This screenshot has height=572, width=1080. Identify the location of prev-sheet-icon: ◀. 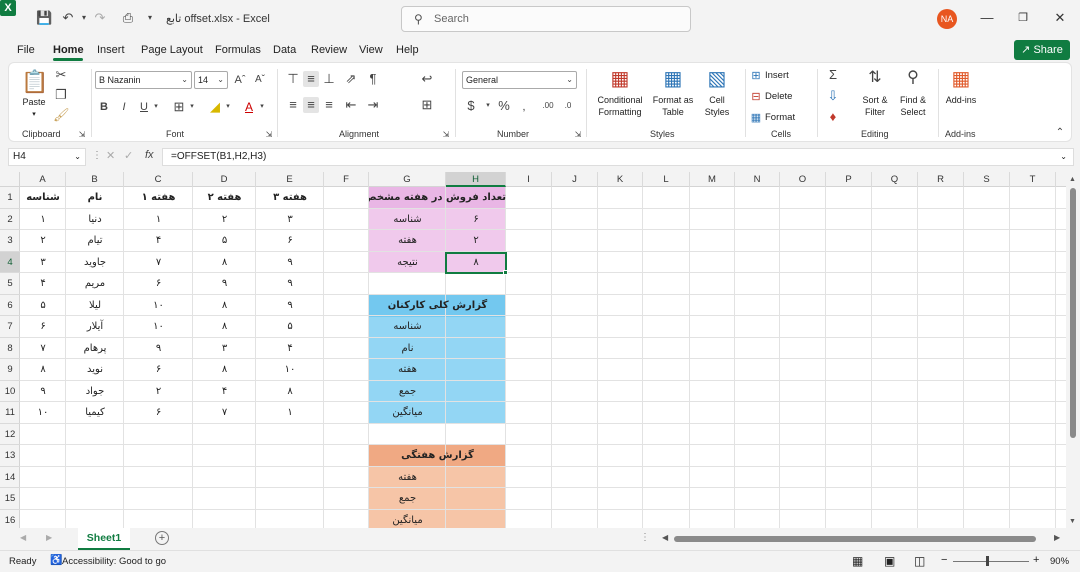
(23, 537).